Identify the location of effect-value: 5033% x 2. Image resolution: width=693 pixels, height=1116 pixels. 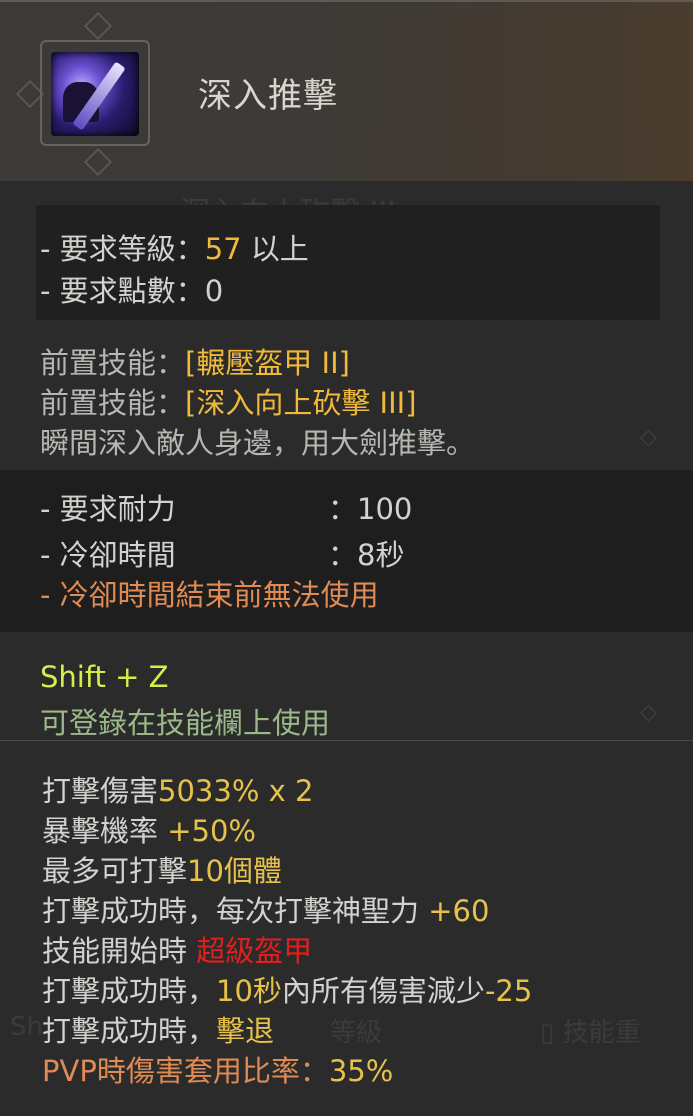
(236, 791).